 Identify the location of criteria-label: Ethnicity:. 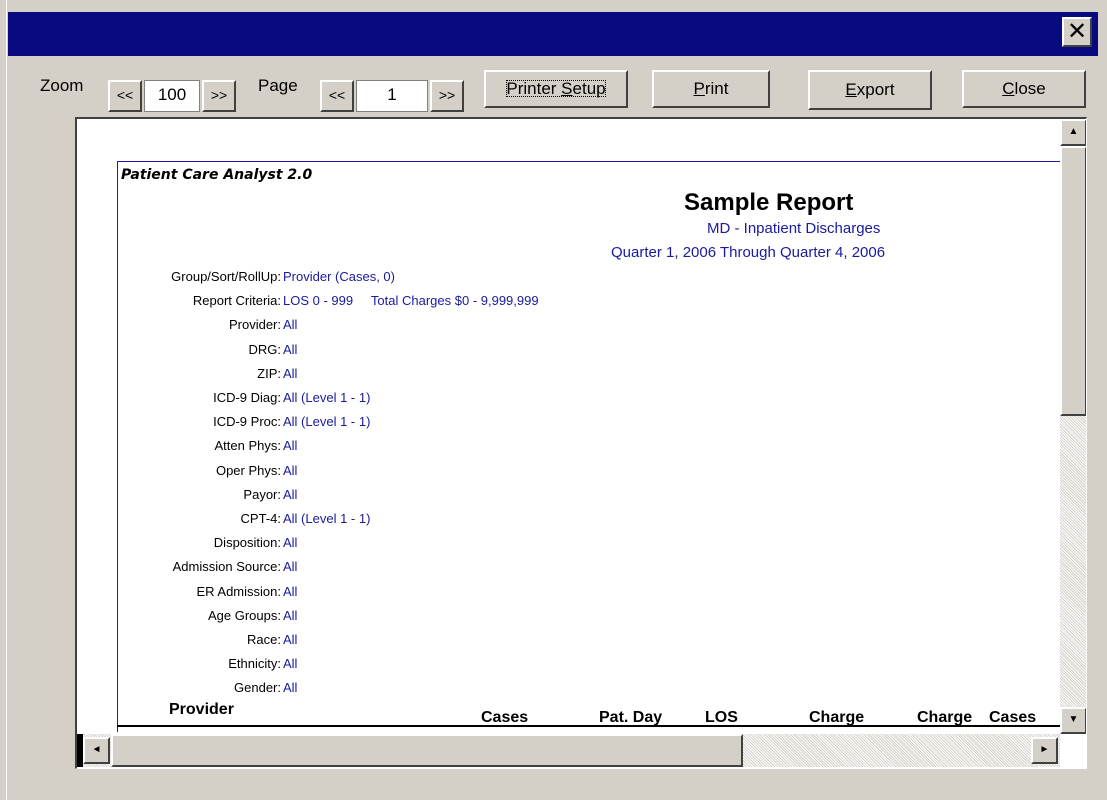
(254, 663).